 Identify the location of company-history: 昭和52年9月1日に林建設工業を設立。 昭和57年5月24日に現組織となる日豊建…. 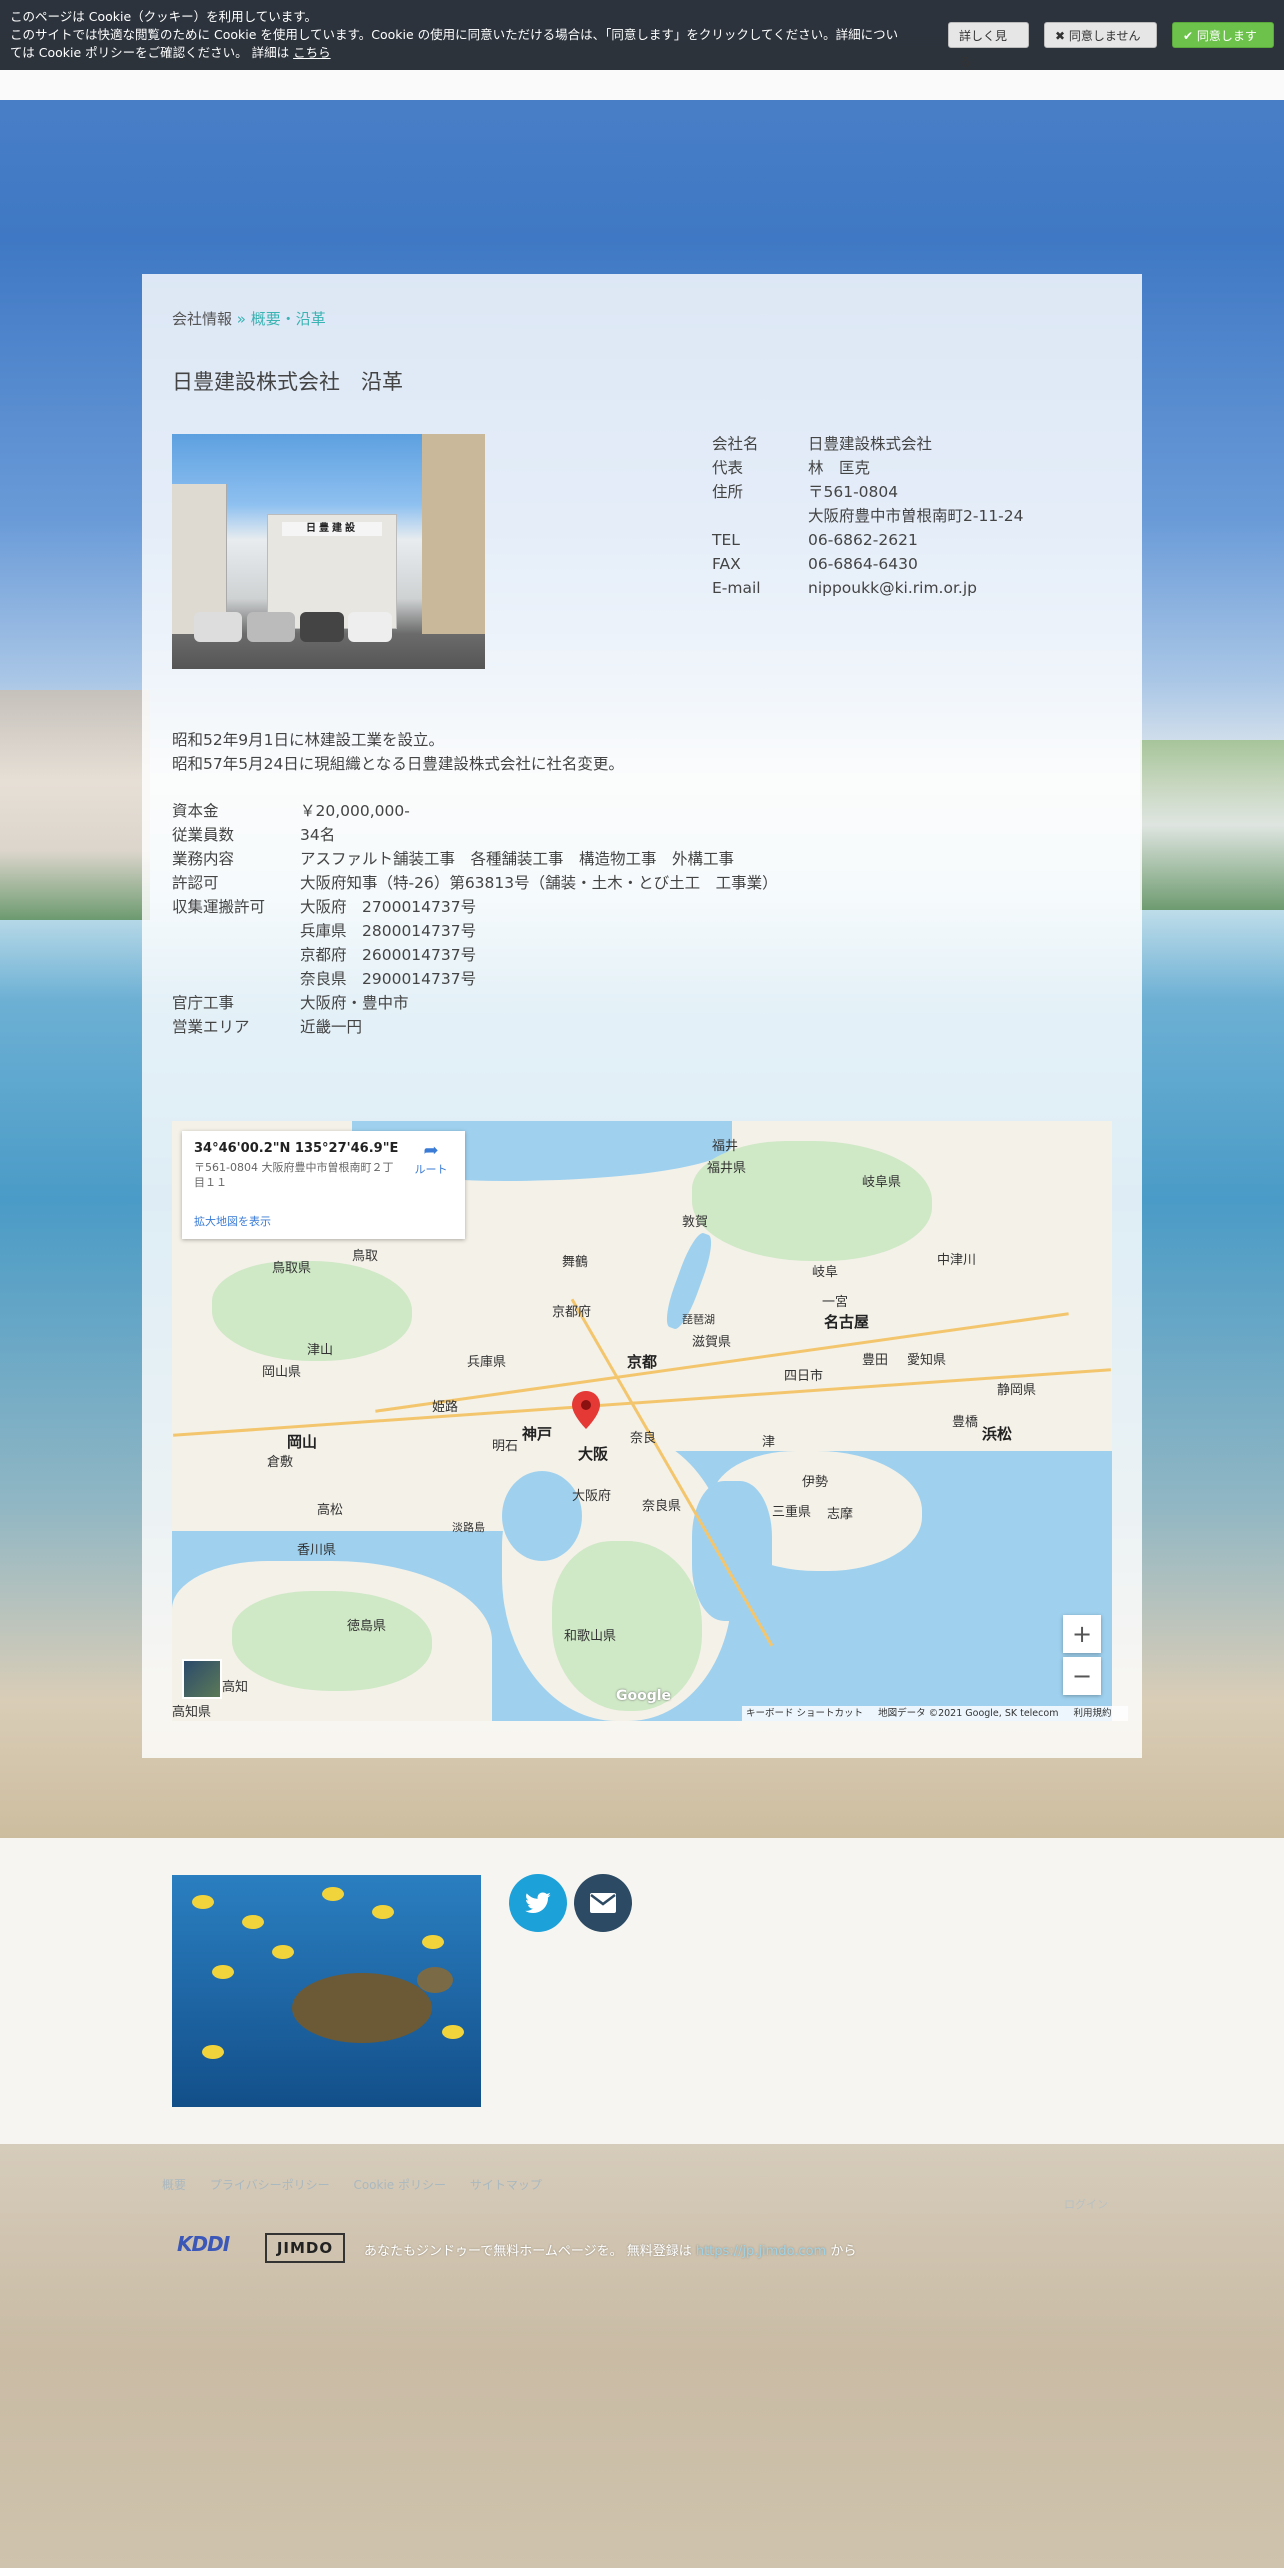
(398, 752).